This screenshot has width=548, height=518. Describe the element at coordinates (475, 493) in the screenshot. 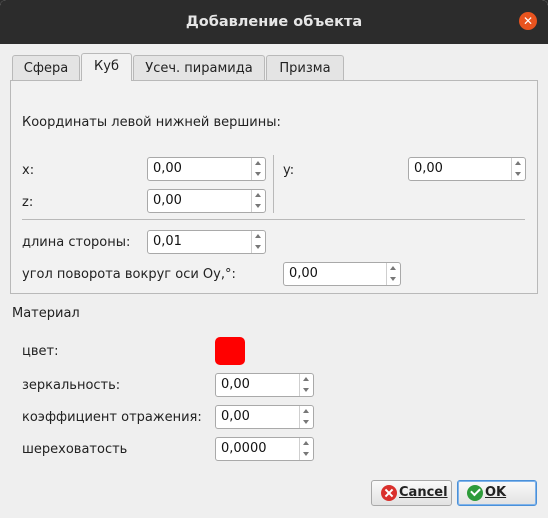

I see `ok-icon` at that location.